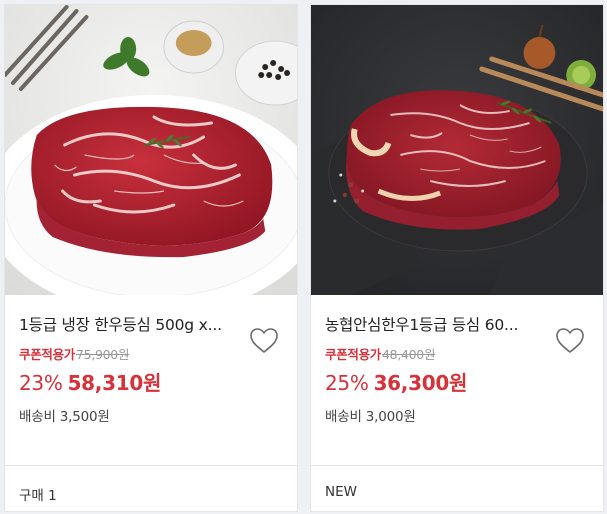 The width and height of the screenshot is (607, 514). Describe the element at coordinates (151, 353) in the screenshot. I see `coupon-price-line: 쿠폰적용가75,900원` at that location.